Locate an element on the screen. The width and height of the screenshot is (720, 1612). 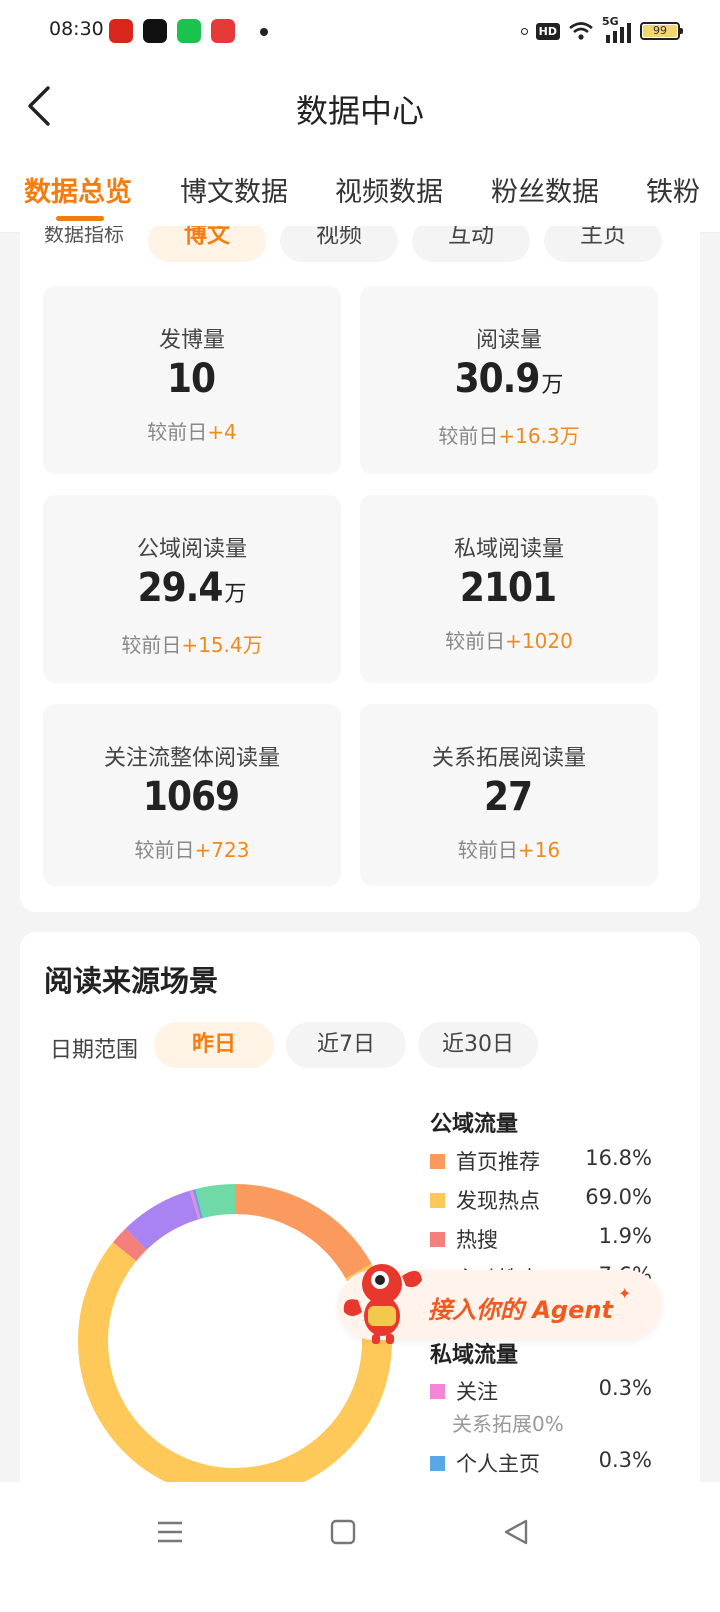
chip-interaction: 互动 is located at coordinates (471, 244).